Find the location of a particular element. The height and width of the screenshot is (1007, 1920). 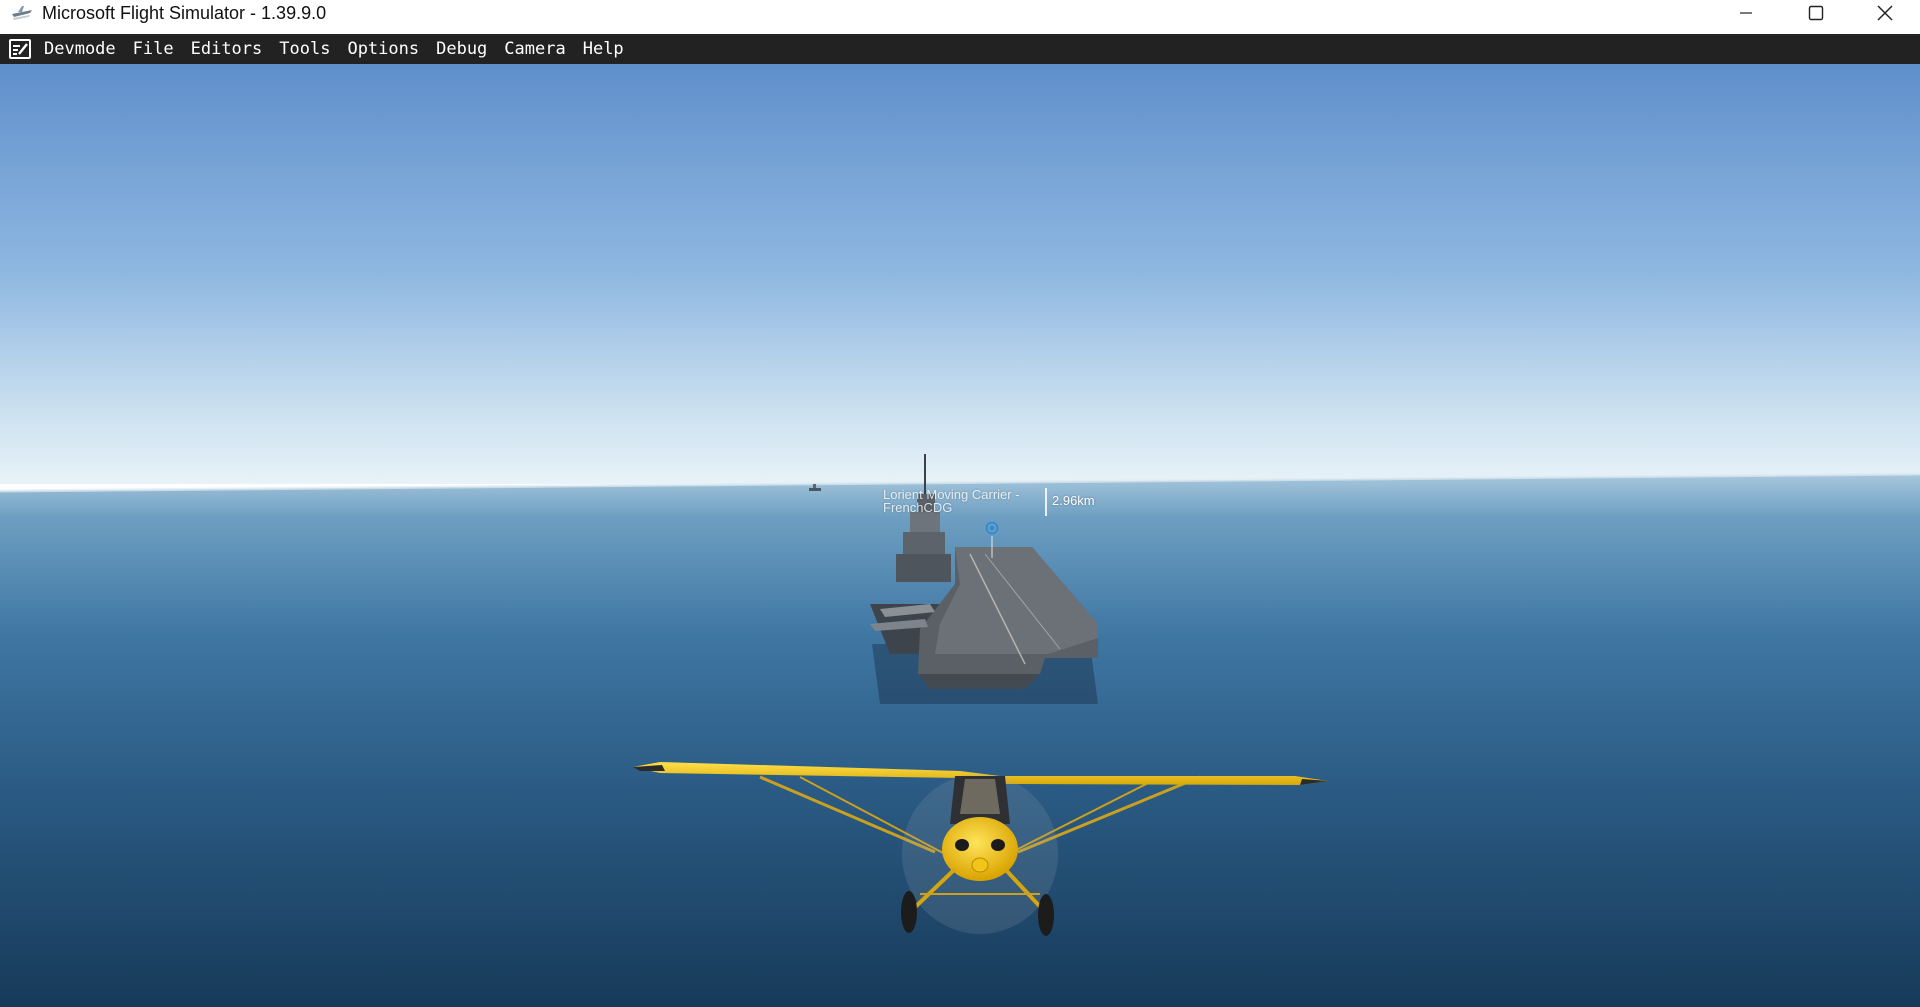

minimize-button is located at coordinates (1746, 13).